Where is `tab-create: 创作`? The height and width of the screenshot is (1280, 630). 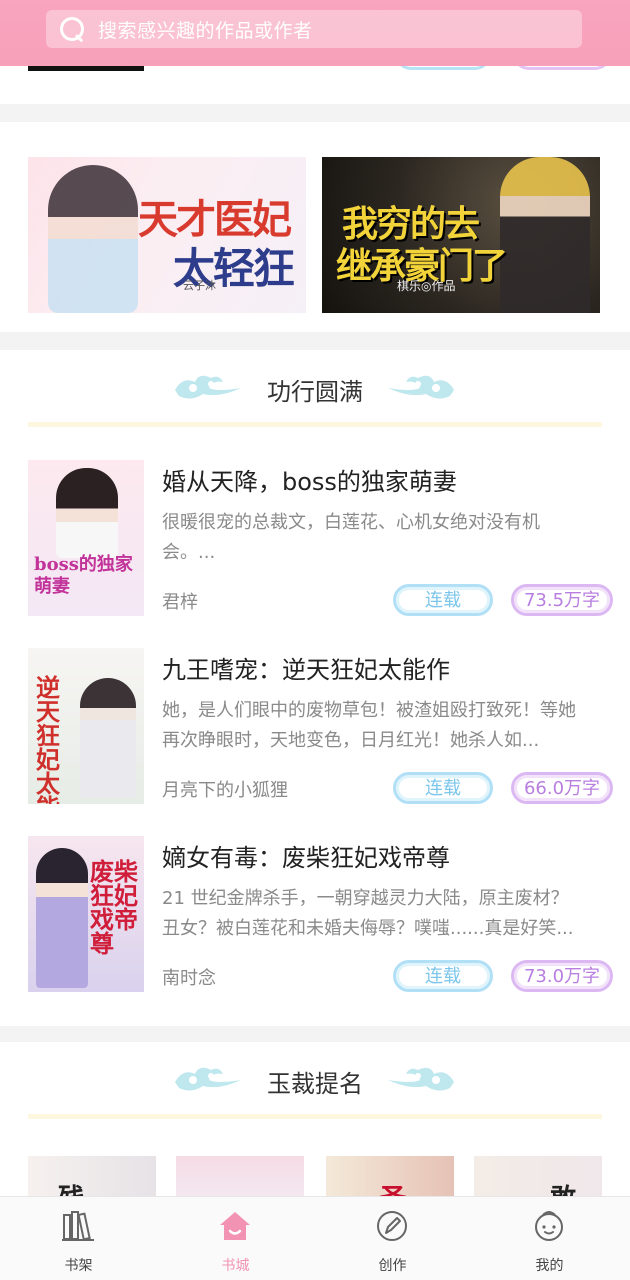
tab-create: 创作 is located at coordinates (392, 1238).